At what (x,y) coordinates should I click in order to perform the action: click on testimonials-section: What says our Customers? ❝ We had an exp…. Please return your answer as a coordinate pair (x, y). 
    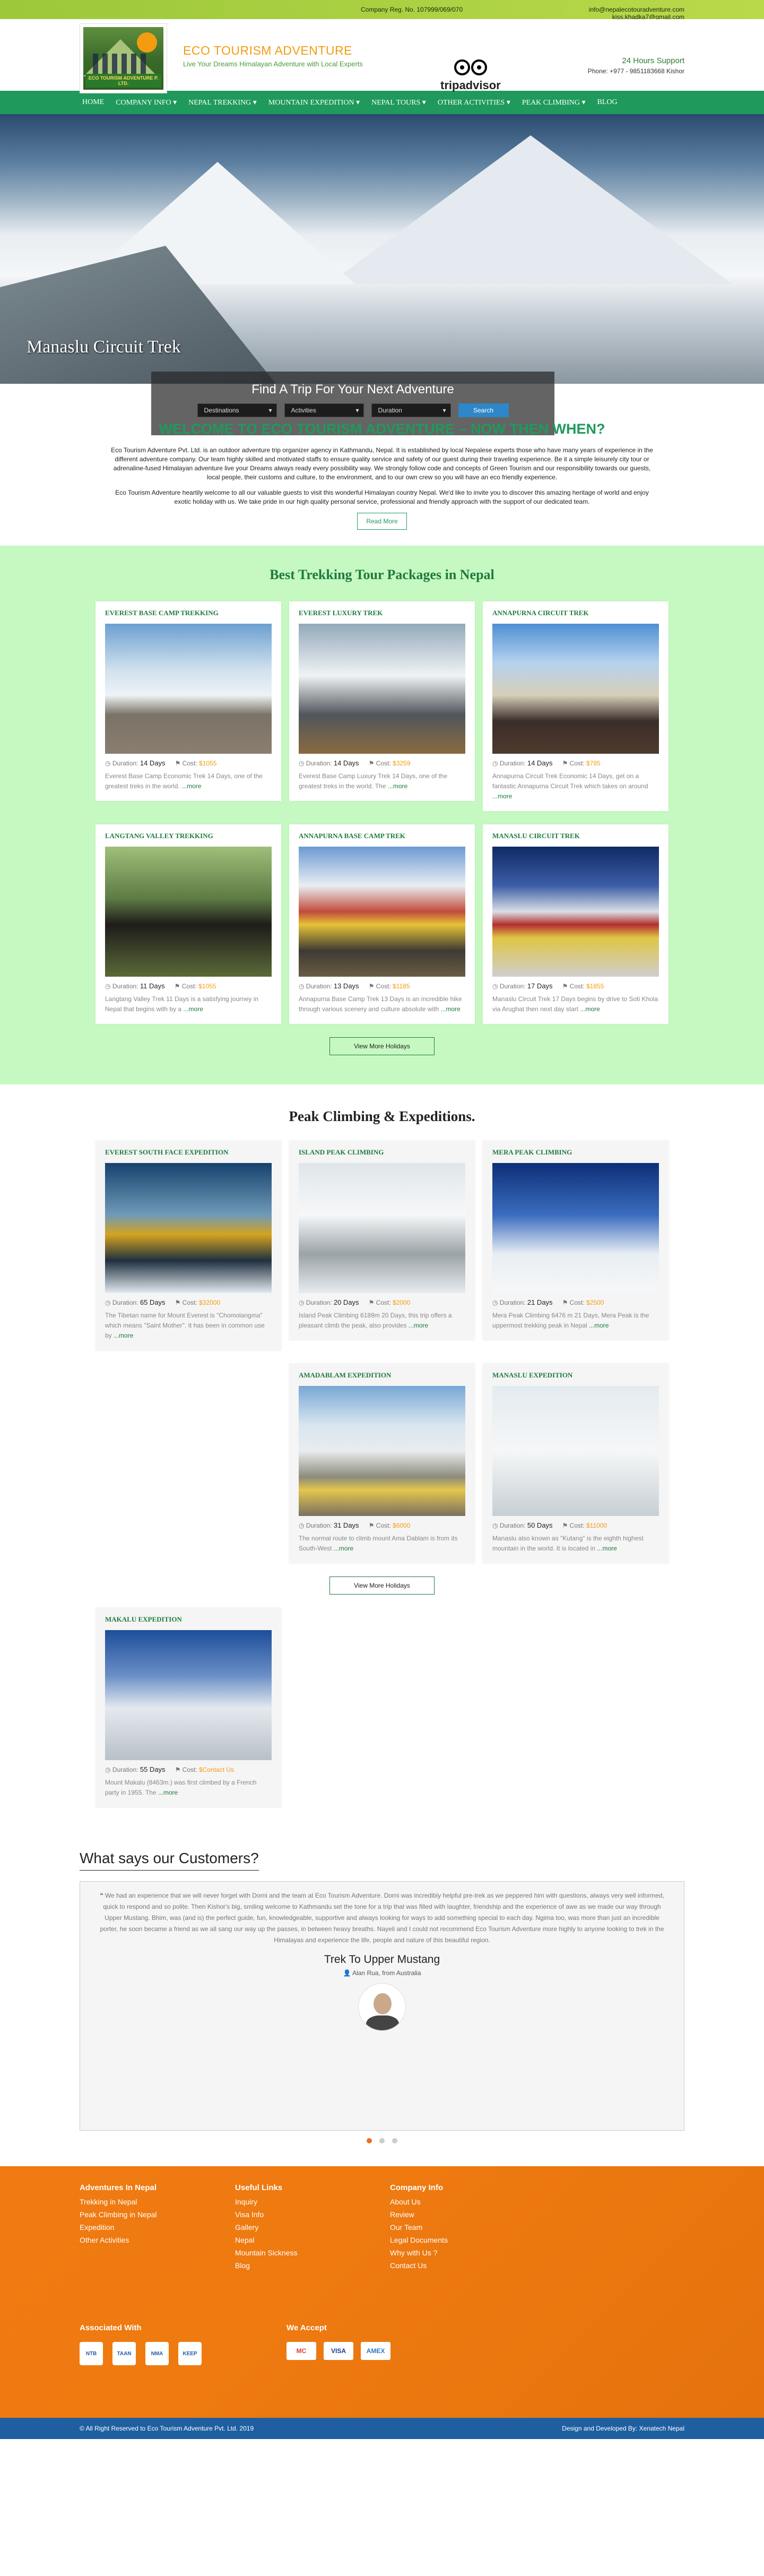
    Looking at the image, I should click on (382, 2000).